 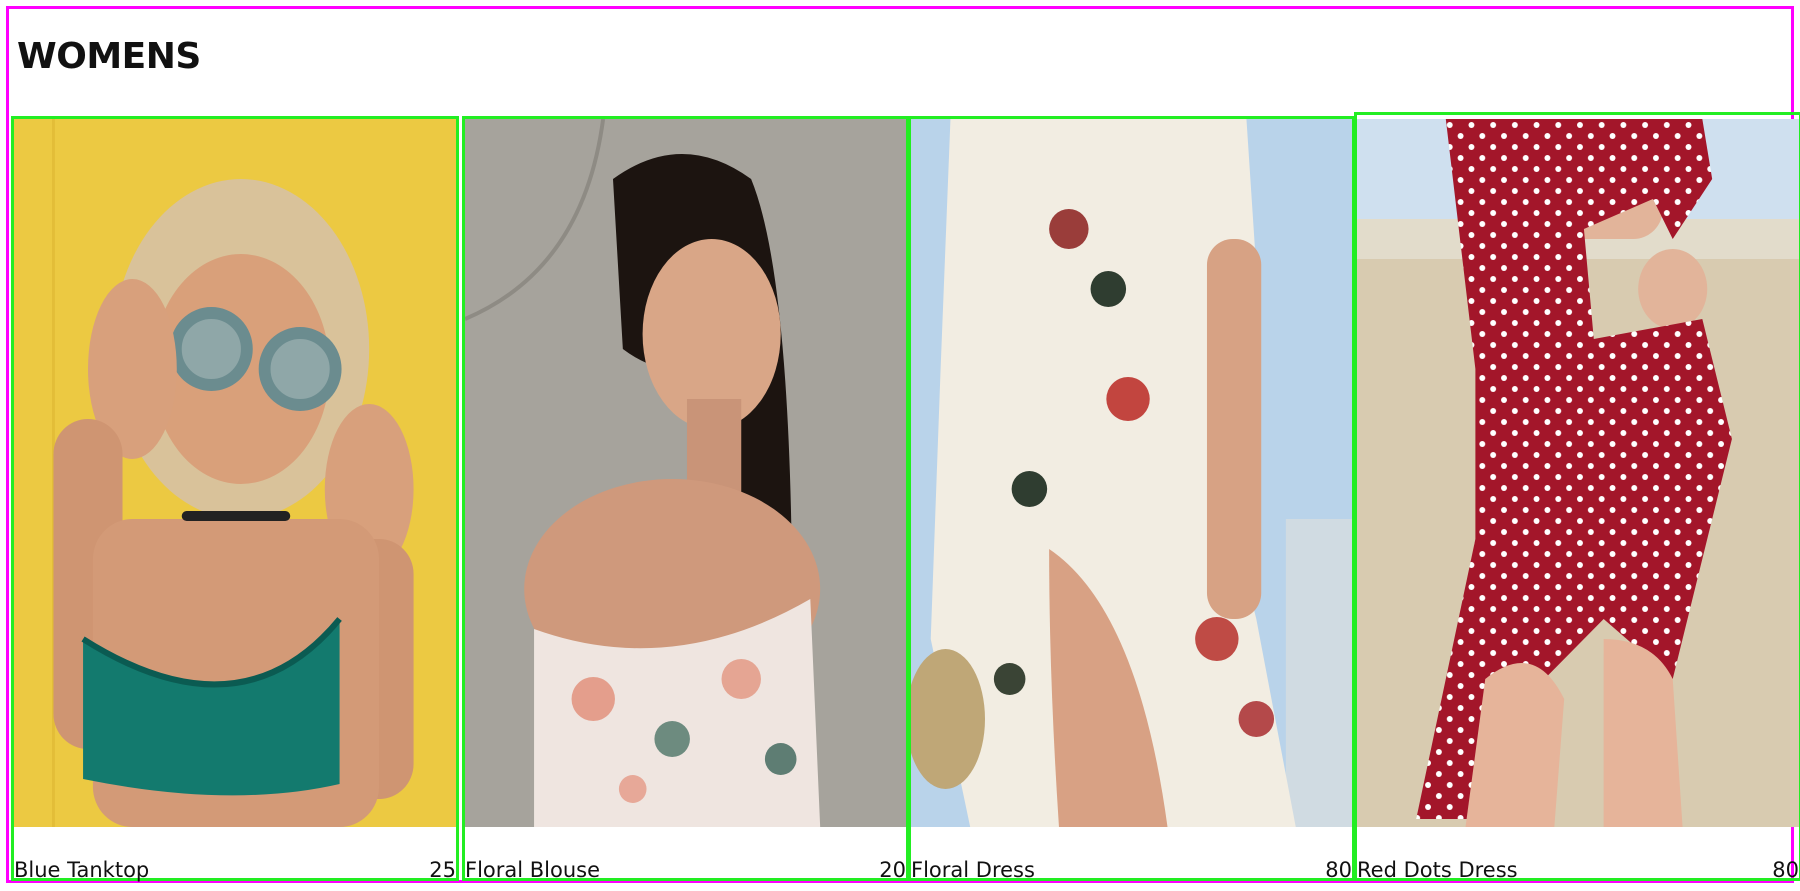 What do you see at coordinates (109, 56) in the screenshot?
I see `section-title: WOMENS` at bounding box center [109, 56].